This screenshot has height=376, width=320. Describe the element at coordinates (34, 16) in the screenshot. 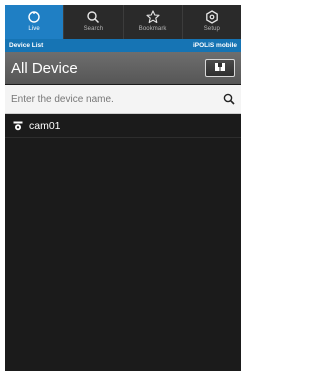

I see `live-icon` at that location.